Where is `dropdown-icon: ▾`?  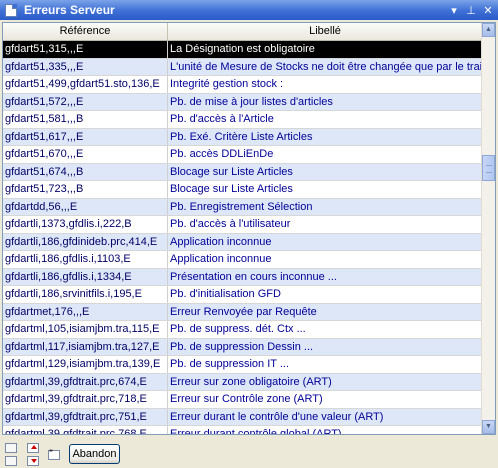 dropdown-icon: ▾ is located at coordinates (454, 10).